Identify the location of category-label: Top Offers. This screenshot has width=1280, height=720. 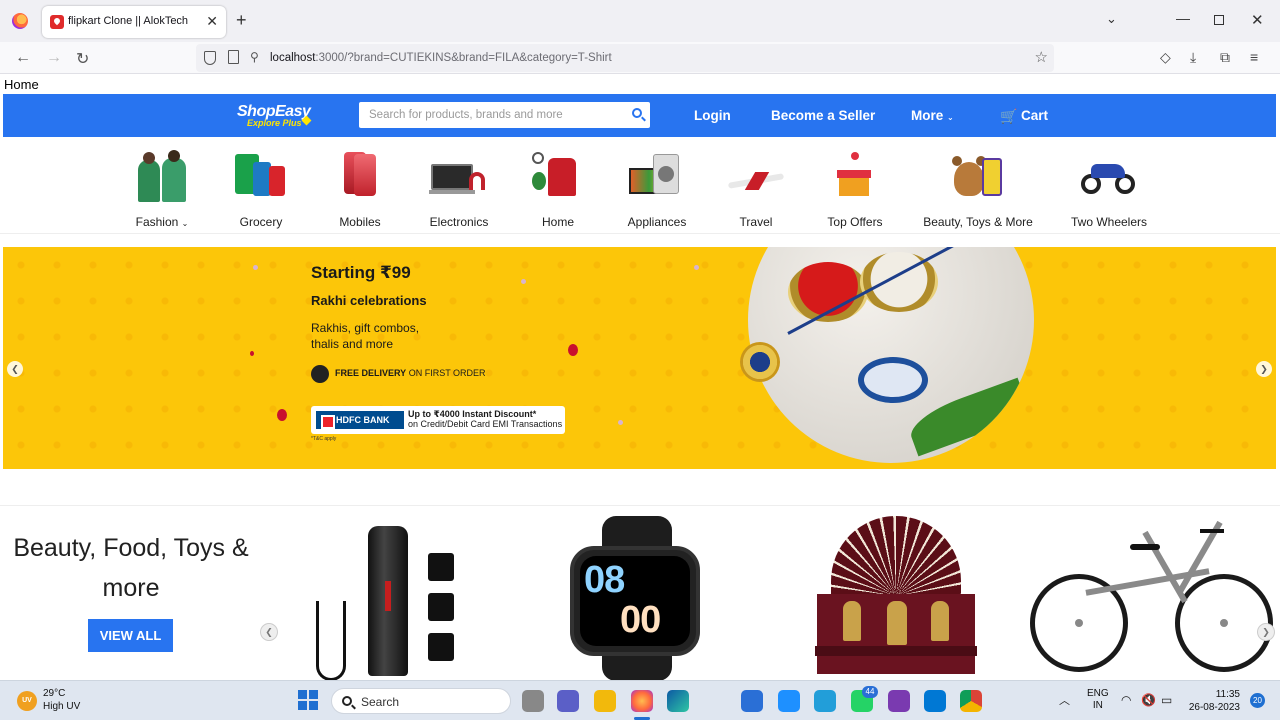
(855, 222).